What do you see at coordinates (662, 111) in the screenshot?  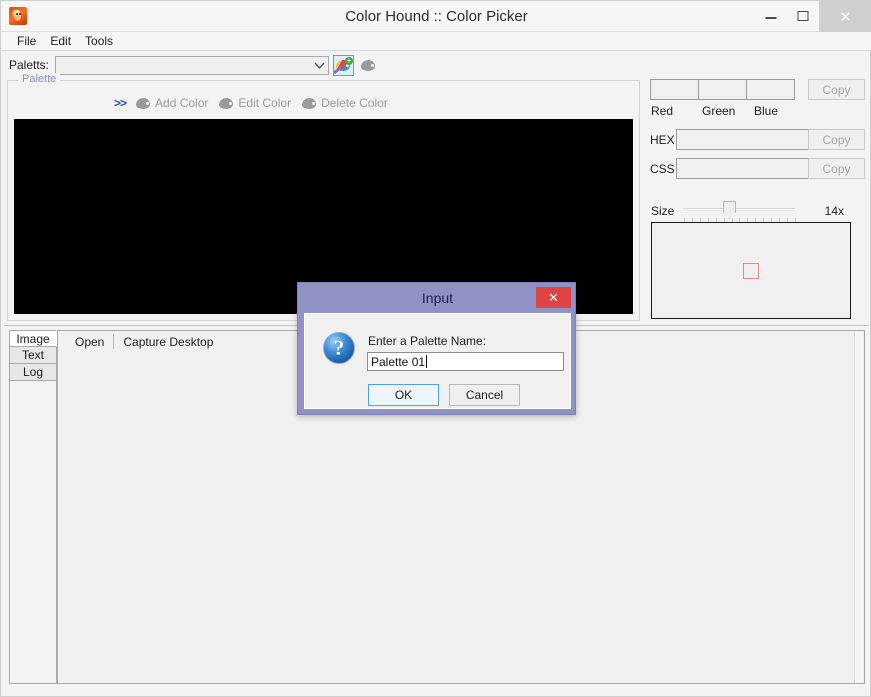 I see `red-label: Red` at bounding box center [662, 111].